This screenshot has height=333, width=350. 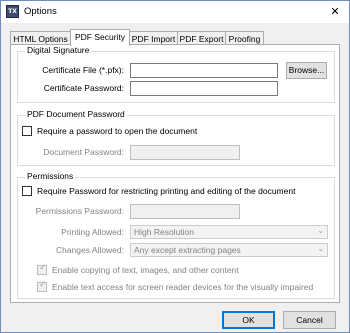 What do you see at coordinates (335, 11) in the screenshot?
I see `close-icon: ✕` at bounding box center [335, 11].